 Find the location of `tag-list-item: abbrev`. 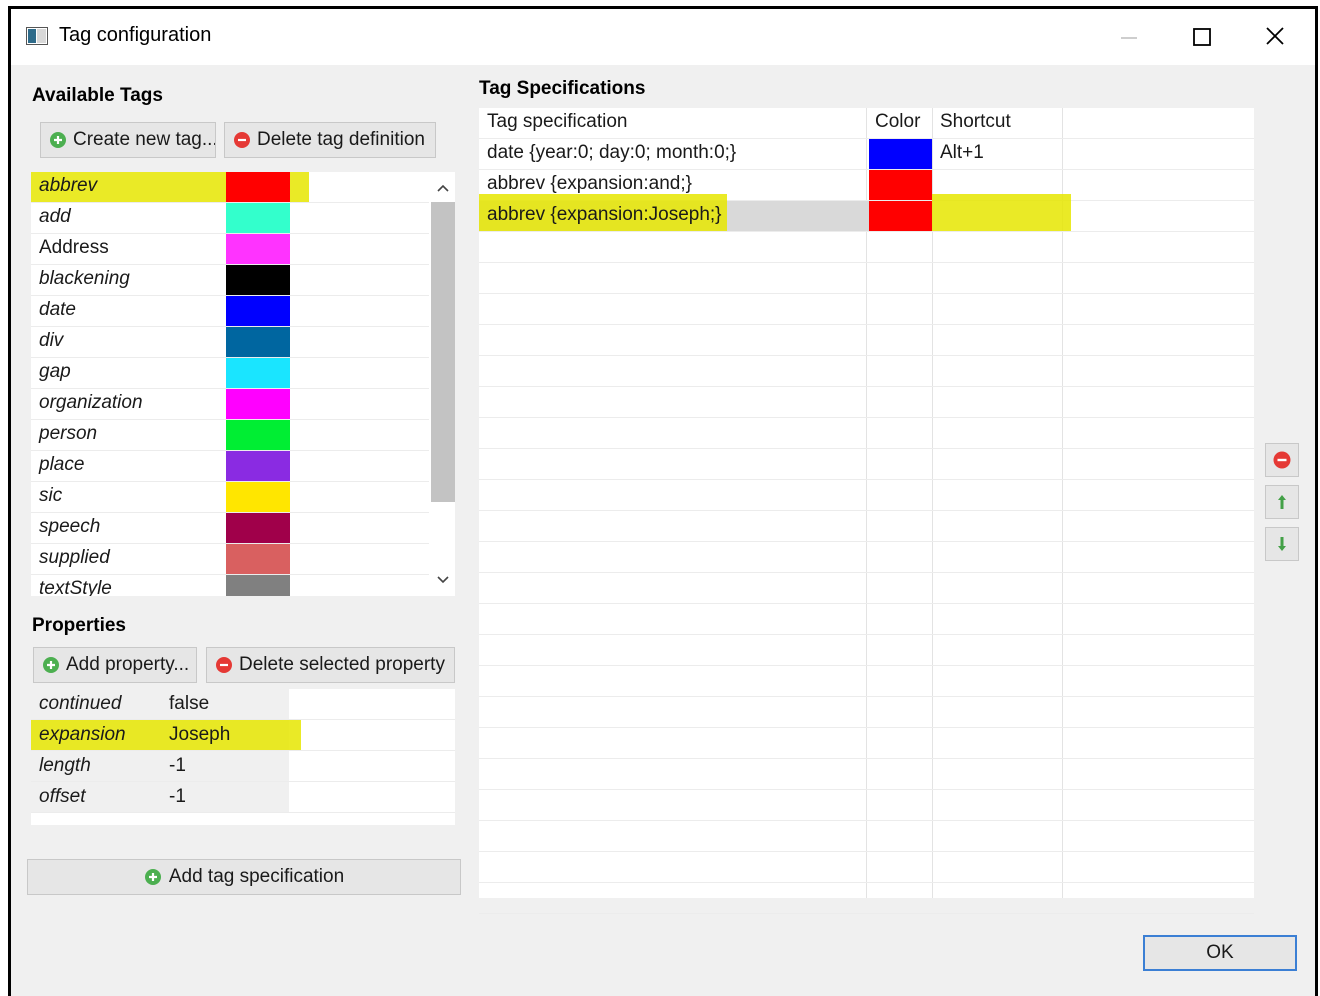

tag-list-item: abbrev is located at coordinates (230, 187).